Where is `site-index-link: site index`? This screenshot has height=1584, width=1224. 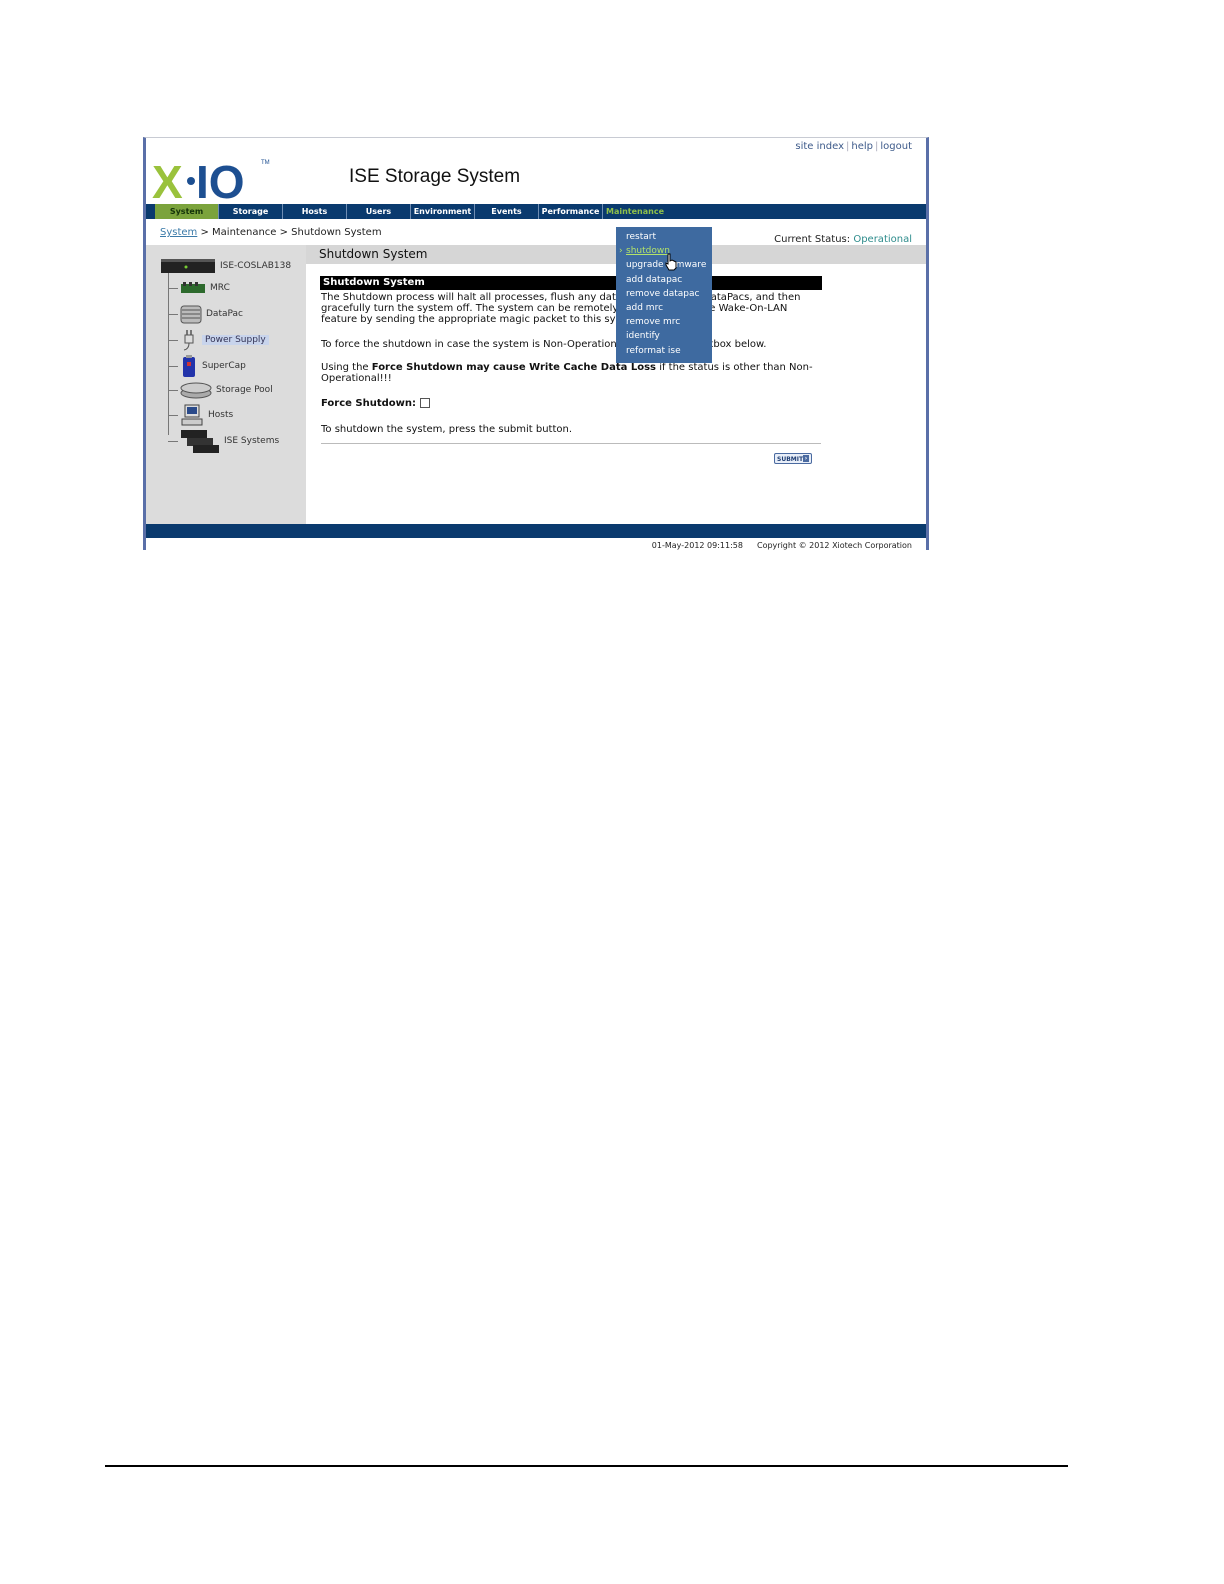
site-index-link: site index is located at coordinates (819, 146).